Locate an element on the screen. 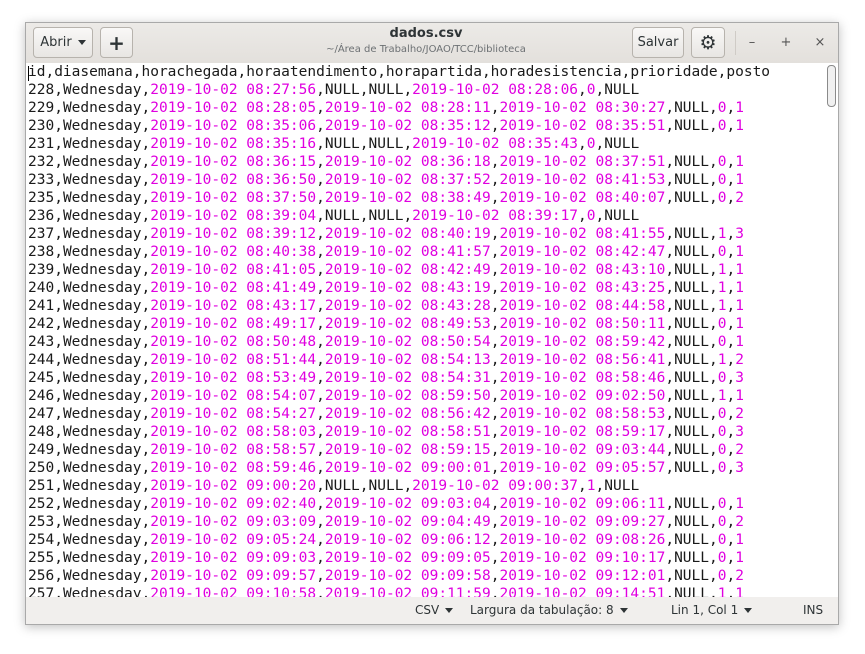 This screenshot has width=865, height=654. new-tab-button: + is located at coordinates (116, 42).